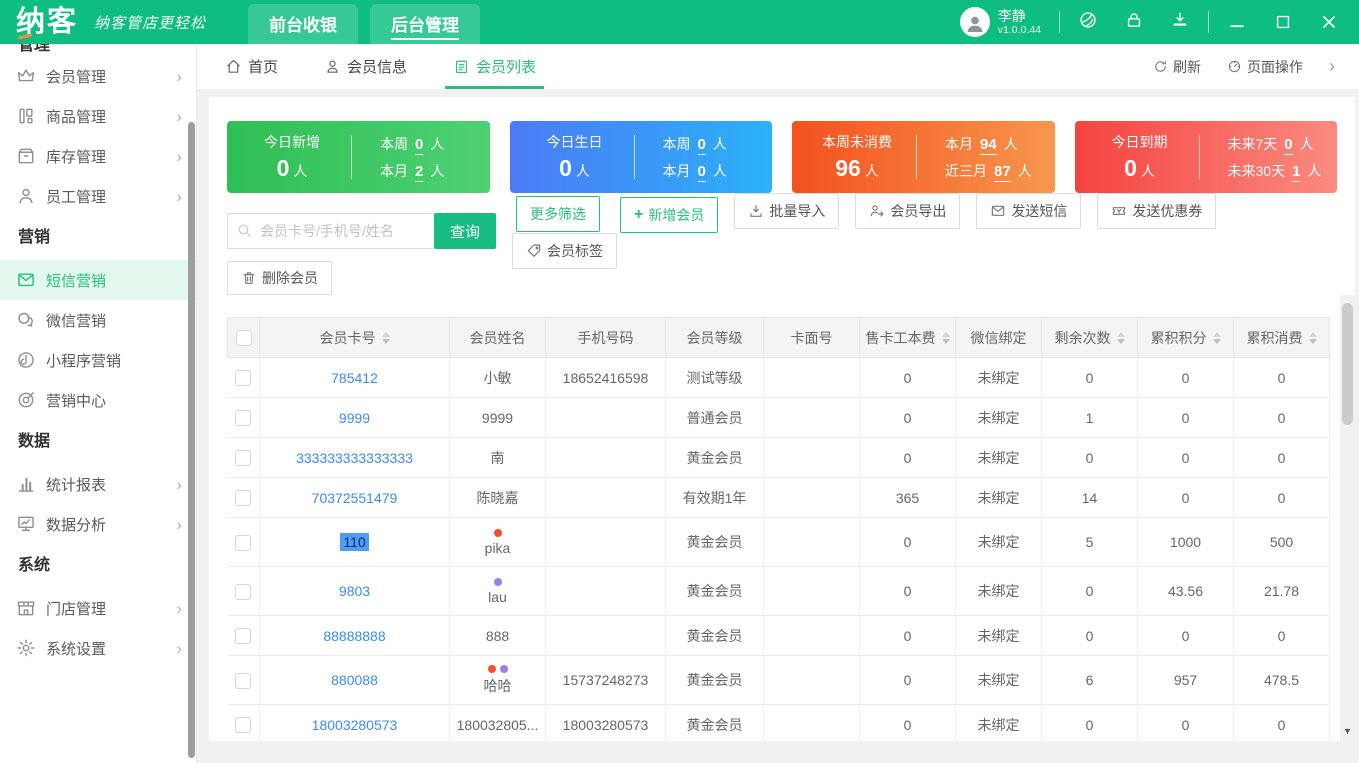  Describe the element at coordinates (1281, 457) in the screenshot. I see `cell-consumed: 0` at that location.